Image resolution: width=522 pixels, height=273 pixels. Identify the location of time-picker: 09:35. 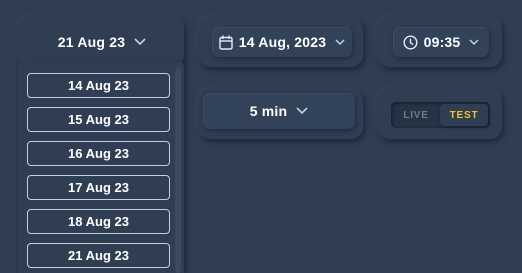
(441, 42).